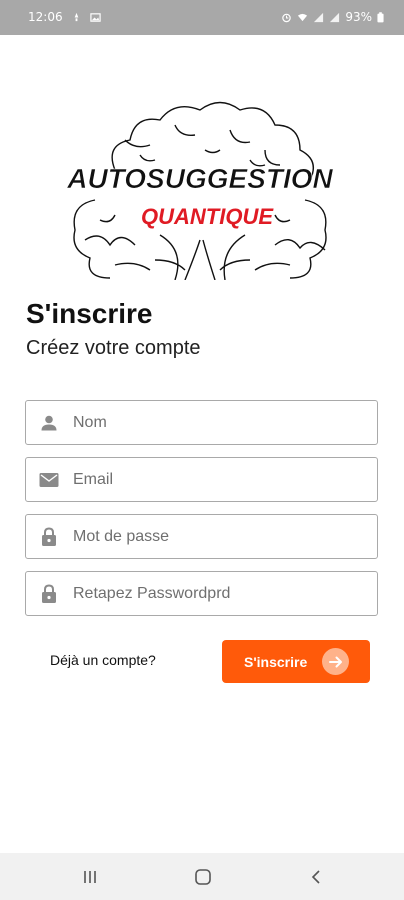 The height and width of the screenshot is (900, 404). I want to click on tree-logo-icon: AUTOSUGGESTION QUANTIQUE, so click(200, 191).